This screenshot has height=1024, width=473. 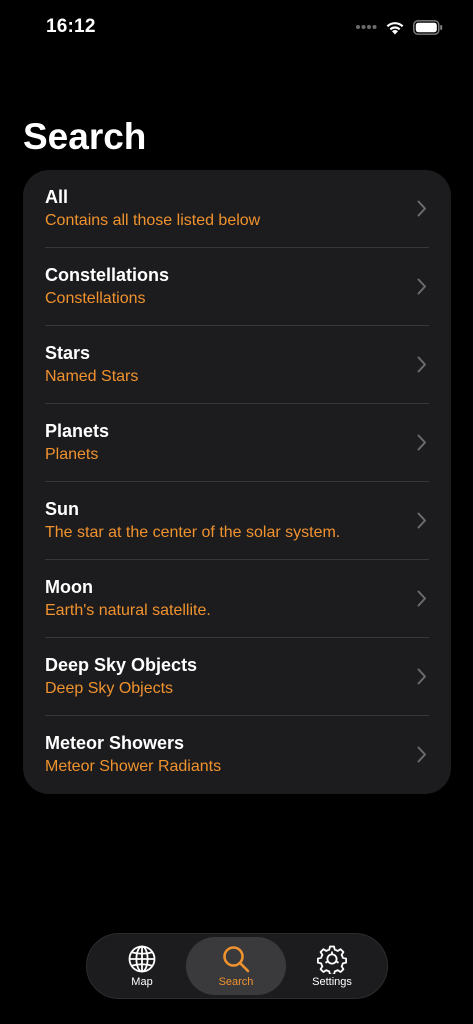 What do you see at coordinates (121, 665) in the screenshot?
I see `list-item-title: Deep Sky Objects` at bounding box center [121, 665].